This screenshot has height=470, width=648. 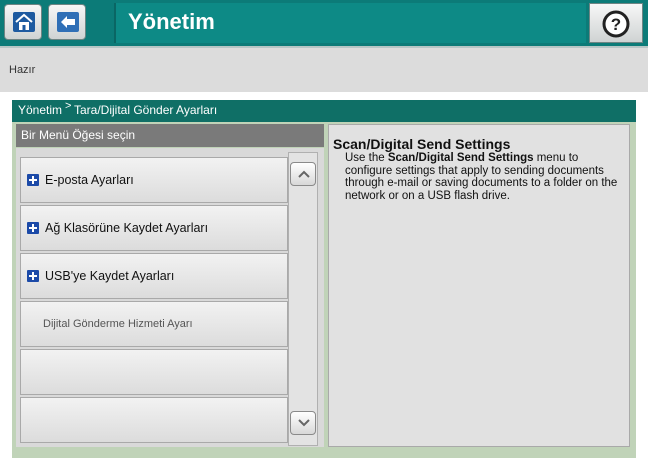 I want to click on menu-item-usb-settings: USB'ye Kaydet Ayarları, so click(x=154, y=276).